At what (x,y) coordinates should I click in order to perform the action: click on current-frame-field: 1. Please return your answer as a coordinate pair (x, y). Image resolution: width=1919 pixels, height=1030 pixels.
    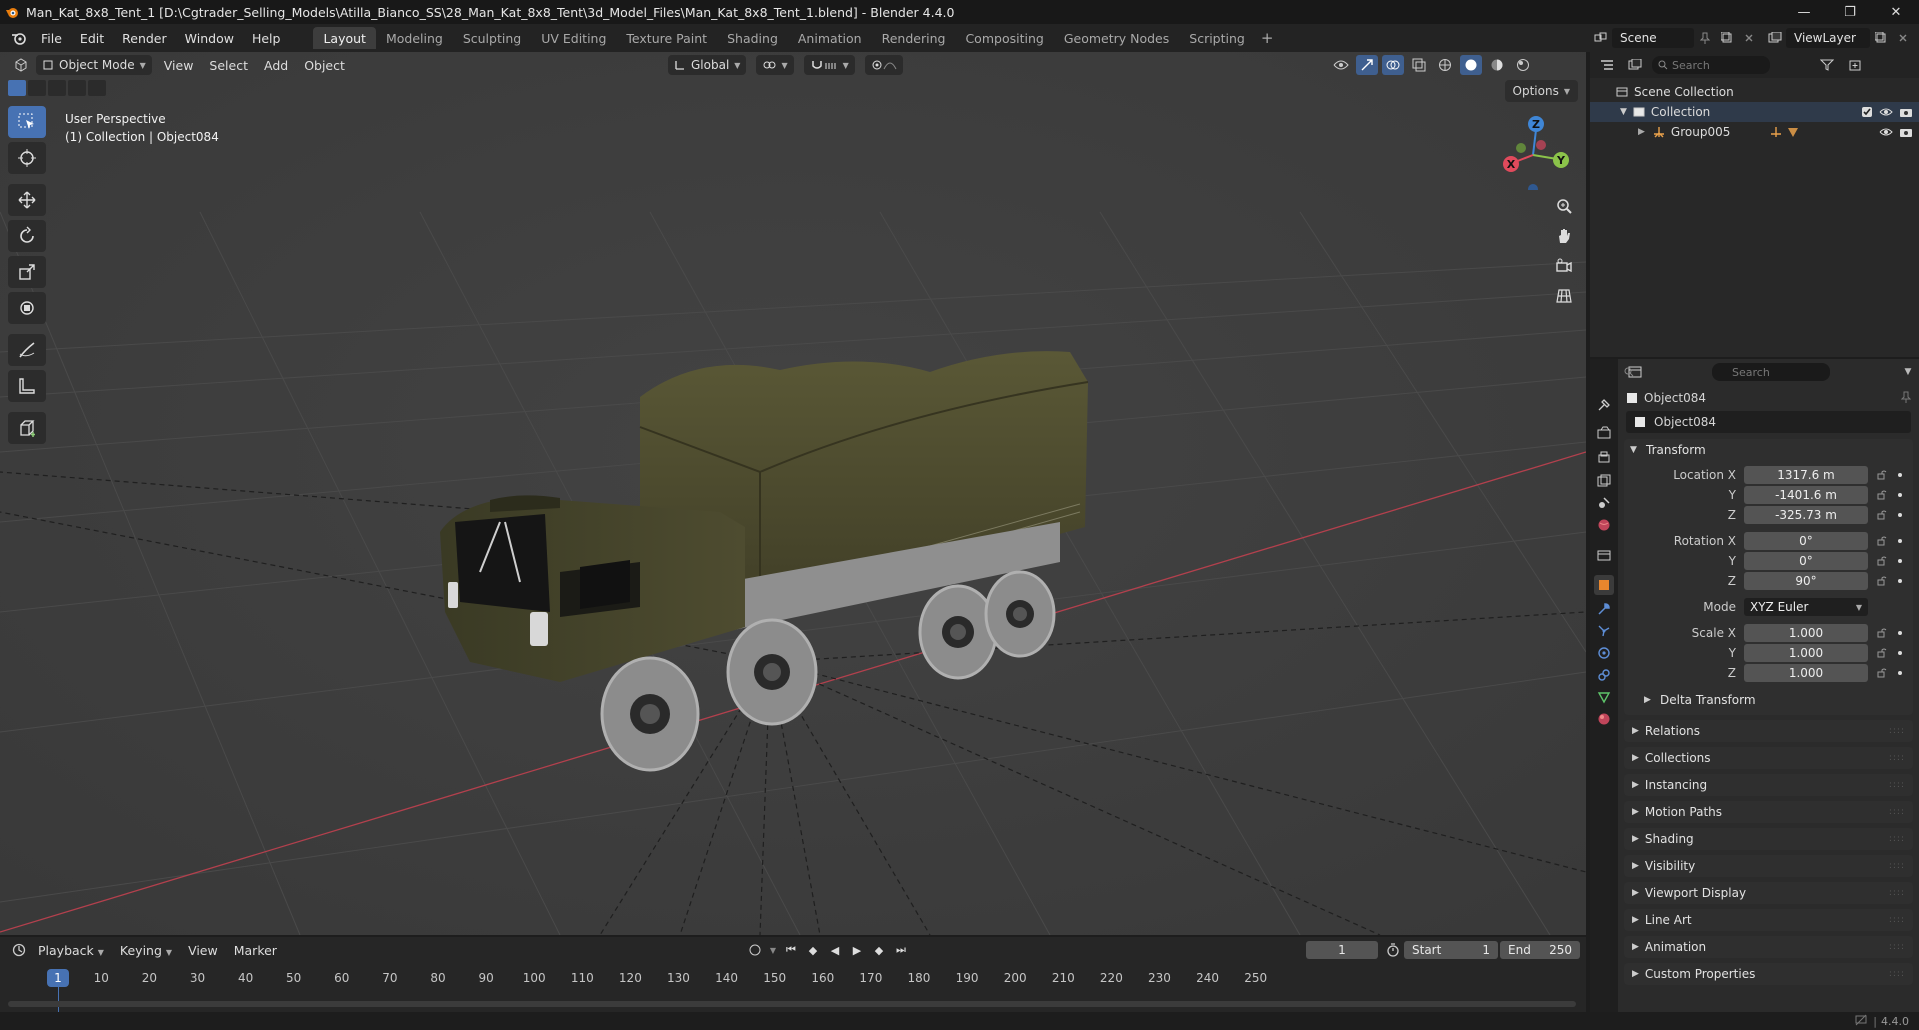
    Looking at the image, I should click on (1342, 950).